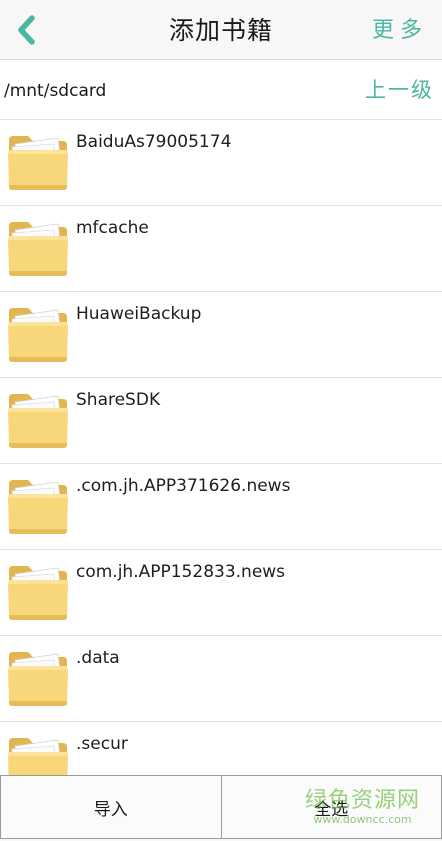  What do you see at coordinates (221, 421) in the screenshot?
I see `folder-row: ShareSDK` at bounding box center [221, 421].